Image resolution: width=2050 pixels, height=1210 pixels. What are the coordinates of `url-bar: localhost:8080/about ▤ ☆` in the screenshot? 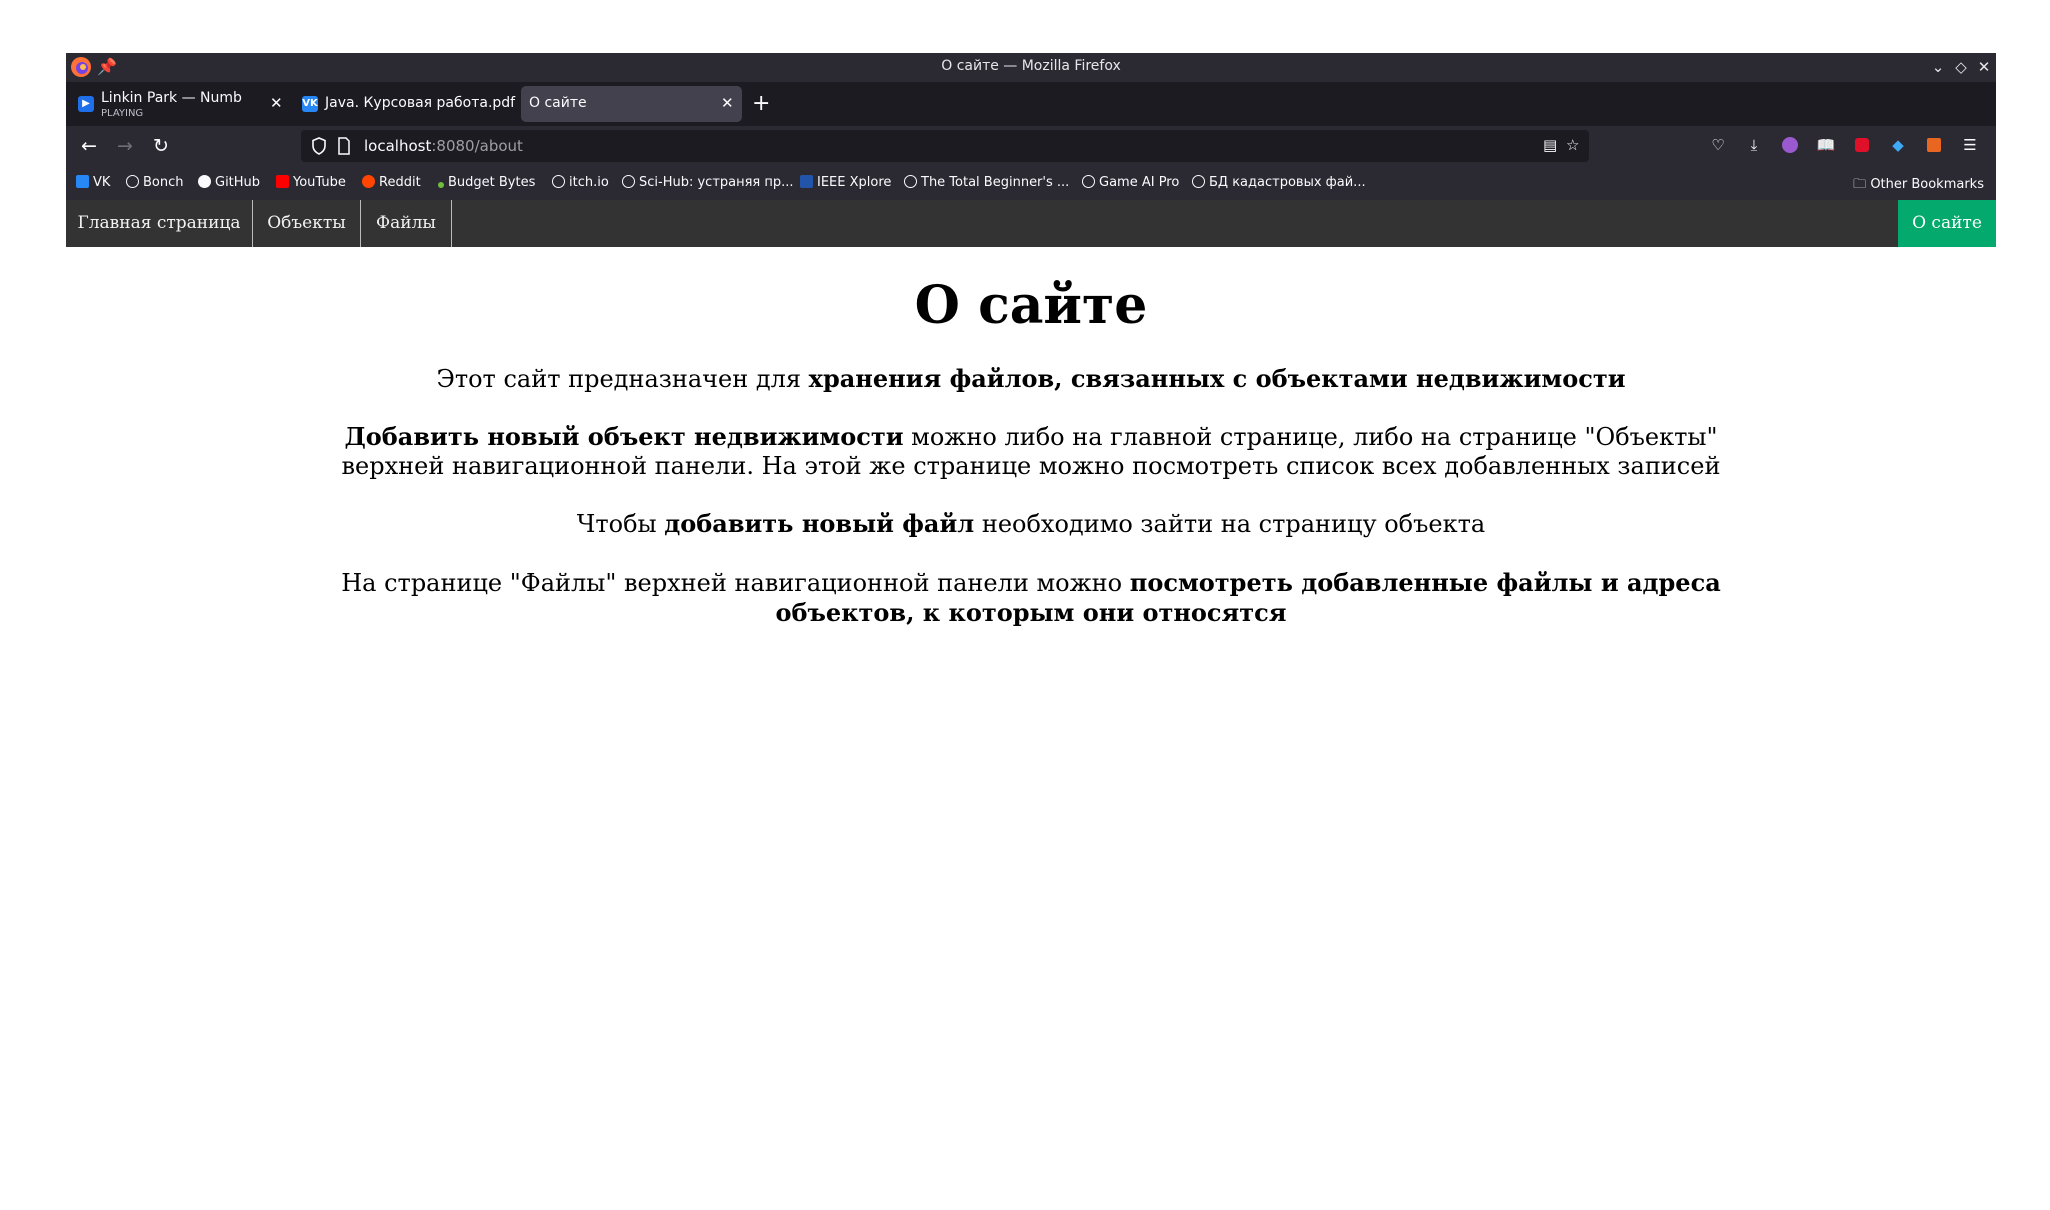 It's located at (945, 146).